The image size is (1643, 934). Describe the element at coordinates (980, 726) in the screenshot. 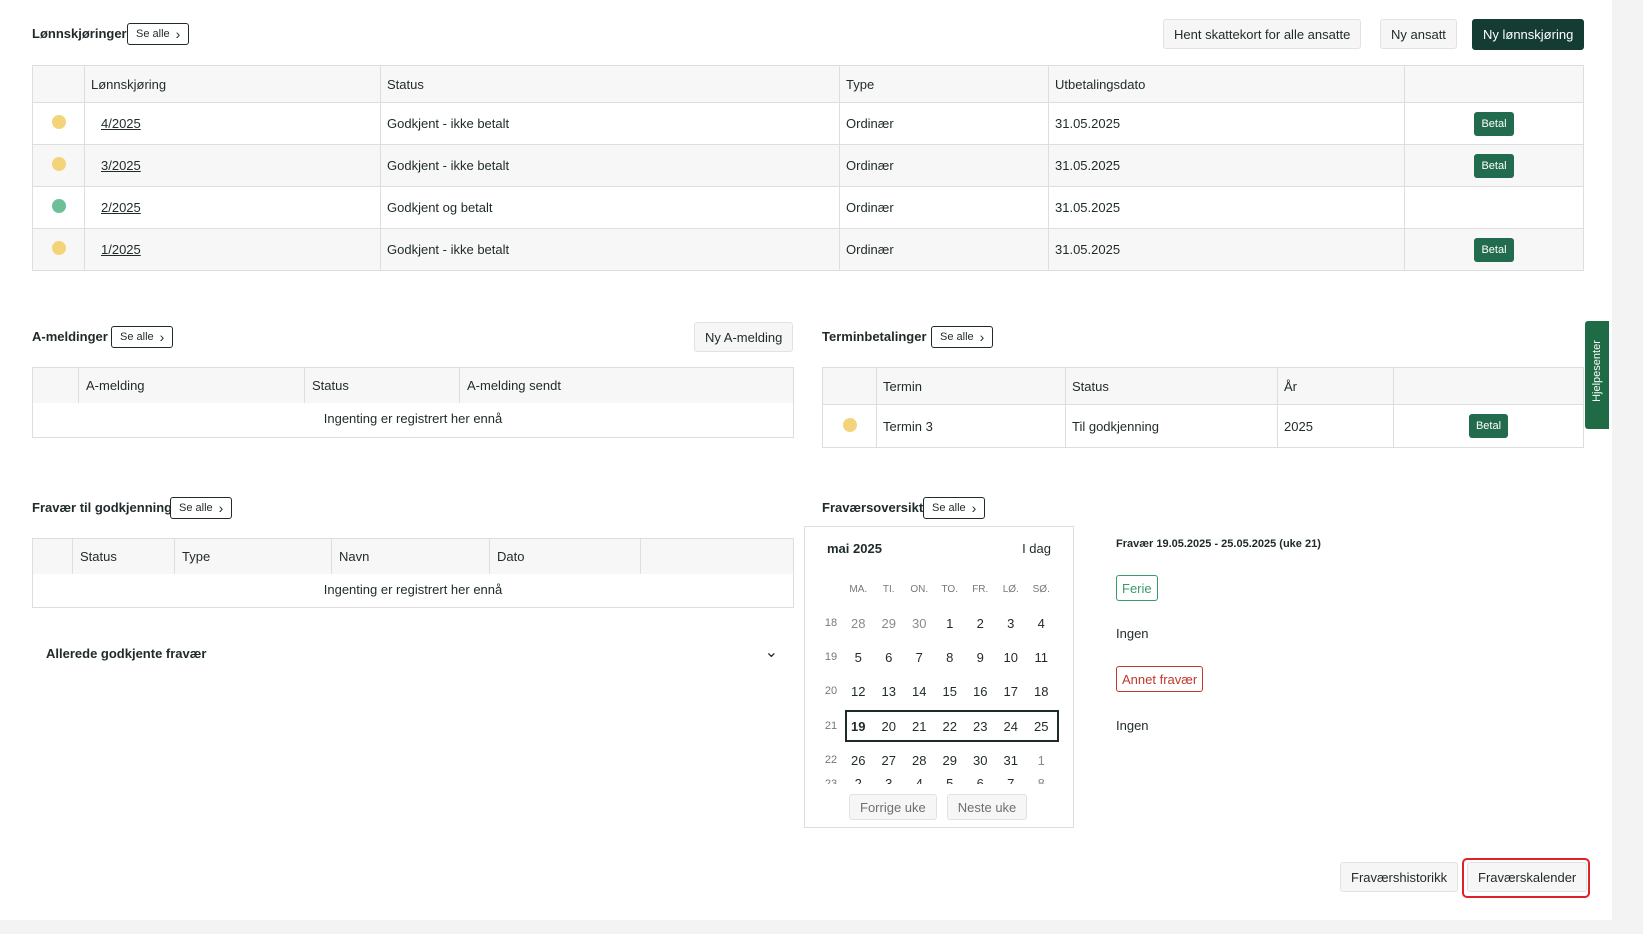

I see `calendar-day: 23` at that location.